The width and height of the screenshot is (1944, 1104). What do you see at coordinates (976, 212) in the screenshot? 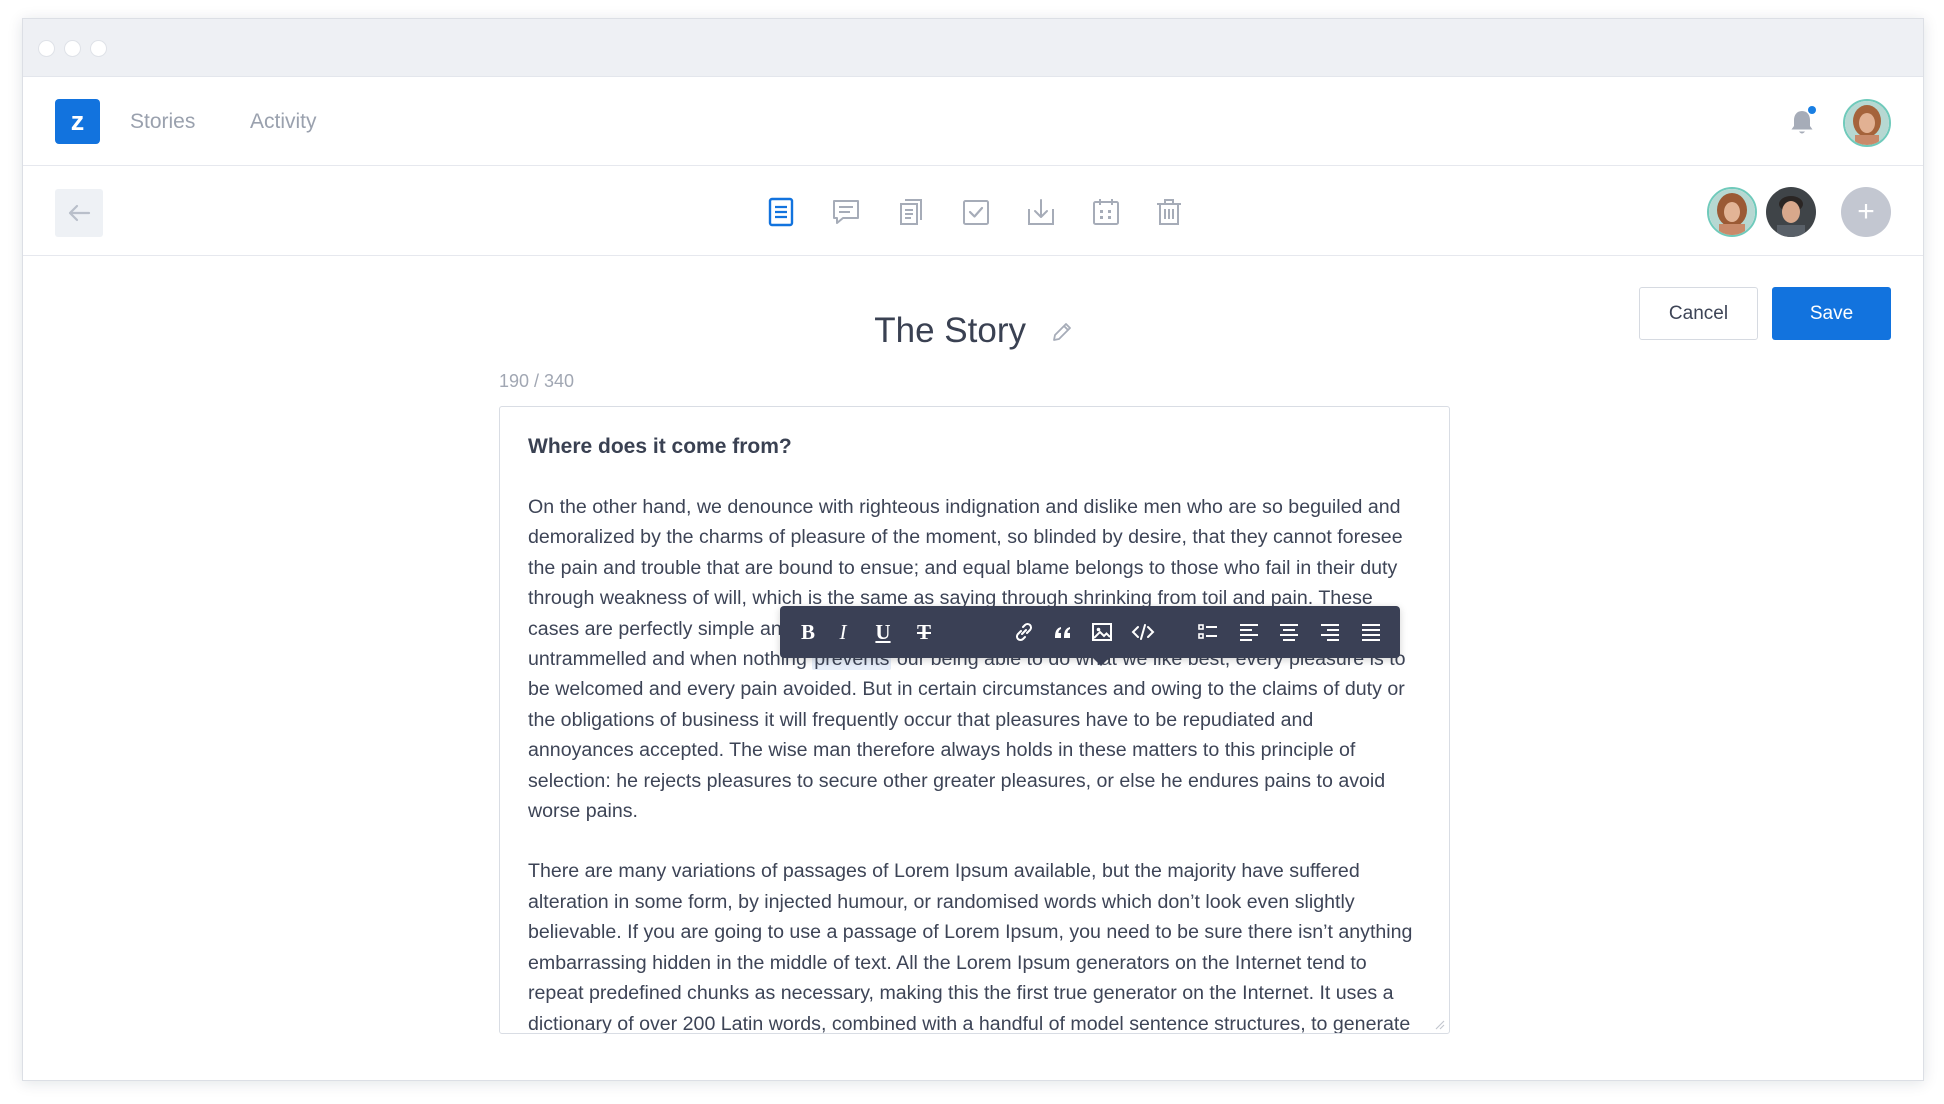
I see `checkbox-icon` at bounding box center [976, 212].